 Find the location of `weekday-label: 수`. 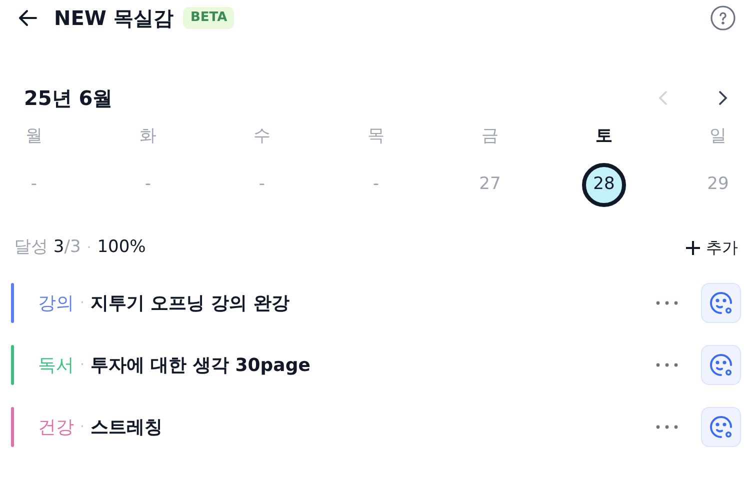

weekday-label: 수 is located at coordinates (262, 136).